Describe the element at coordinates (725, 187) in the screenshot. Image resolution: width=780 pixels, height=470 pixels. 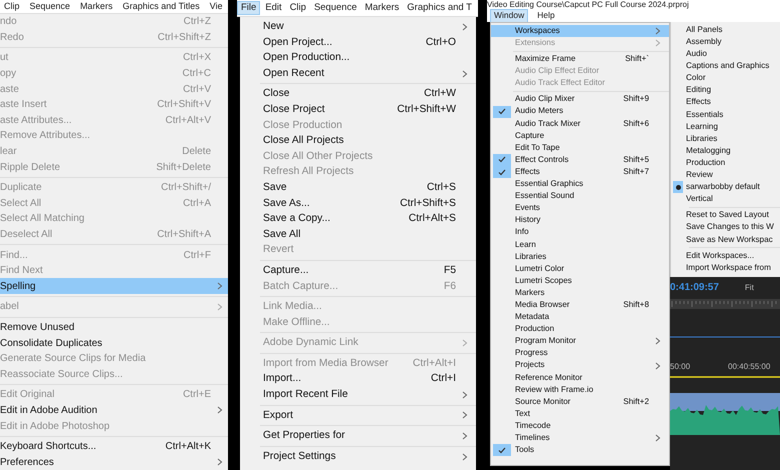
I see `menu-item: sarwarbobby default` at that location.